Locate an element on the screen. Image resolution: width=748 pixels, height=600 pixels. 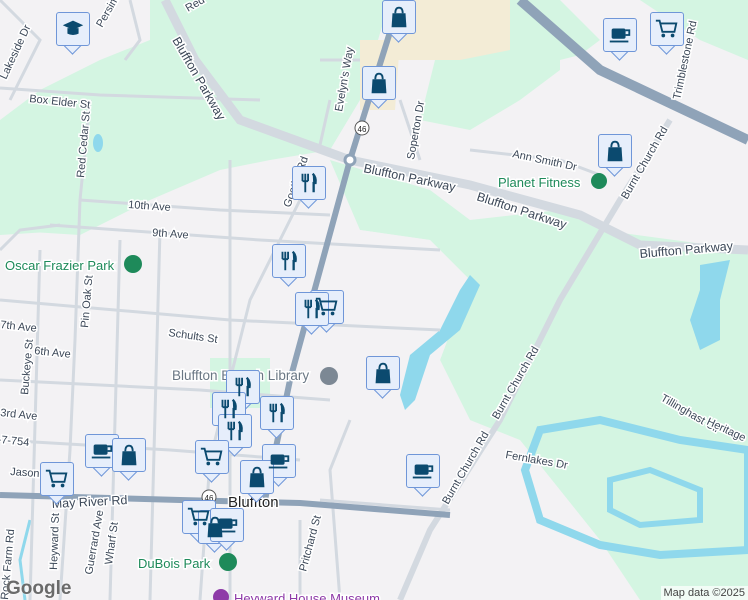
street-label: 7th Ave is located at coordinates (18, 327).